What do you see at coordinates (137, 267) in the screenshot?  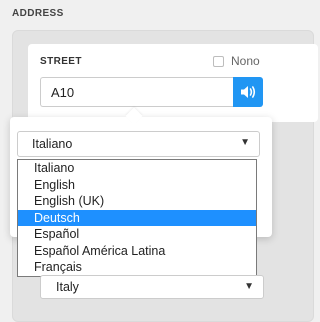 I see `language-option: Français` at bounding box center [137, 267].